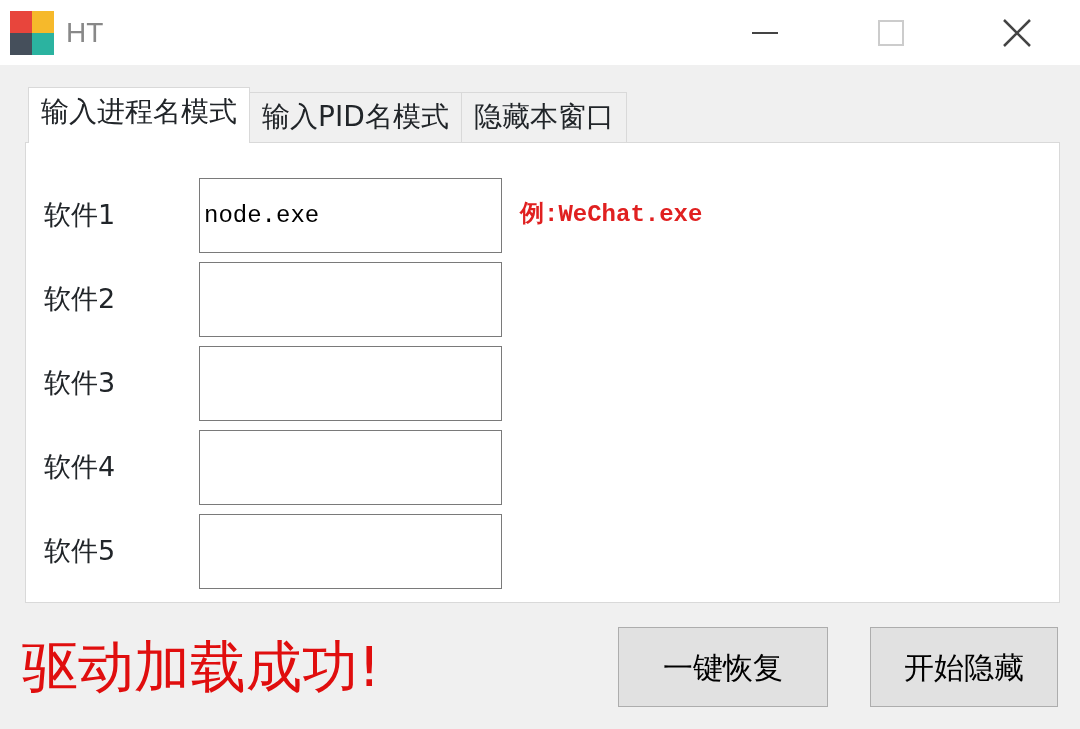  I want to click on tab: 输入进程名模式, so click(139, 115).